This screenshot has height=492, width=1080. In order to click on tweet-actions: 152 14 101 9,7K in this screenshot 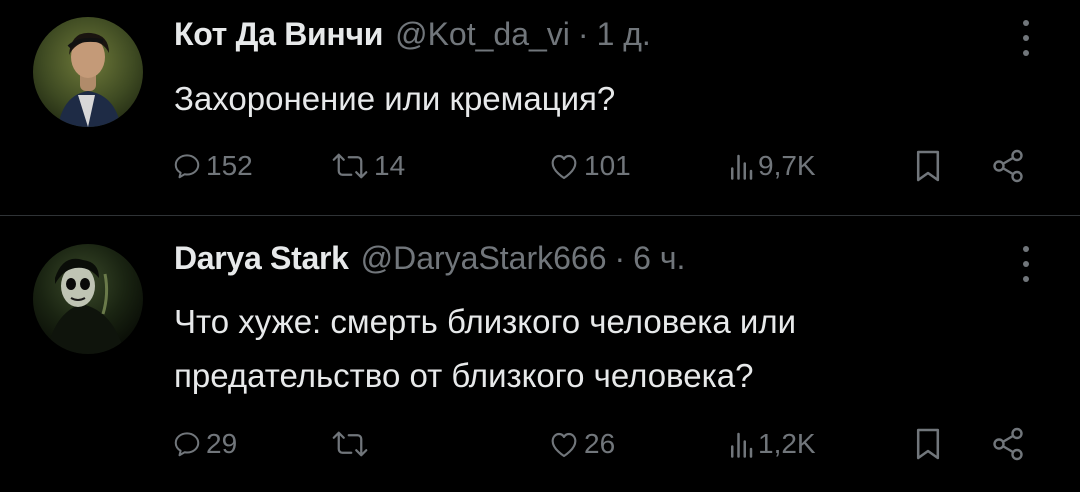, I will do `click(600, 166)`.